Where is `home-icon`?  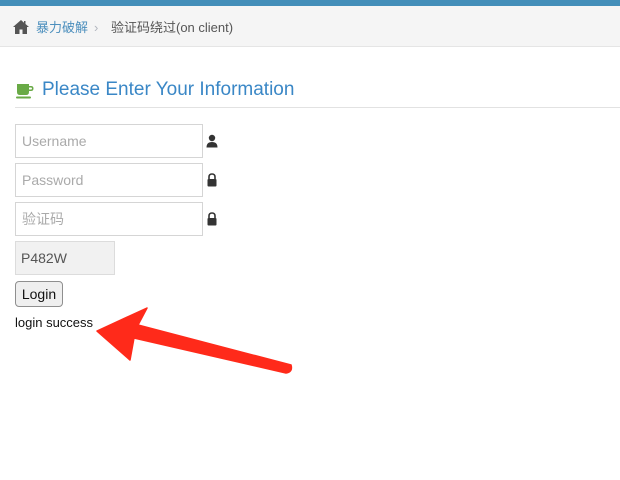
home-icon is located at coordinates (21, 27).